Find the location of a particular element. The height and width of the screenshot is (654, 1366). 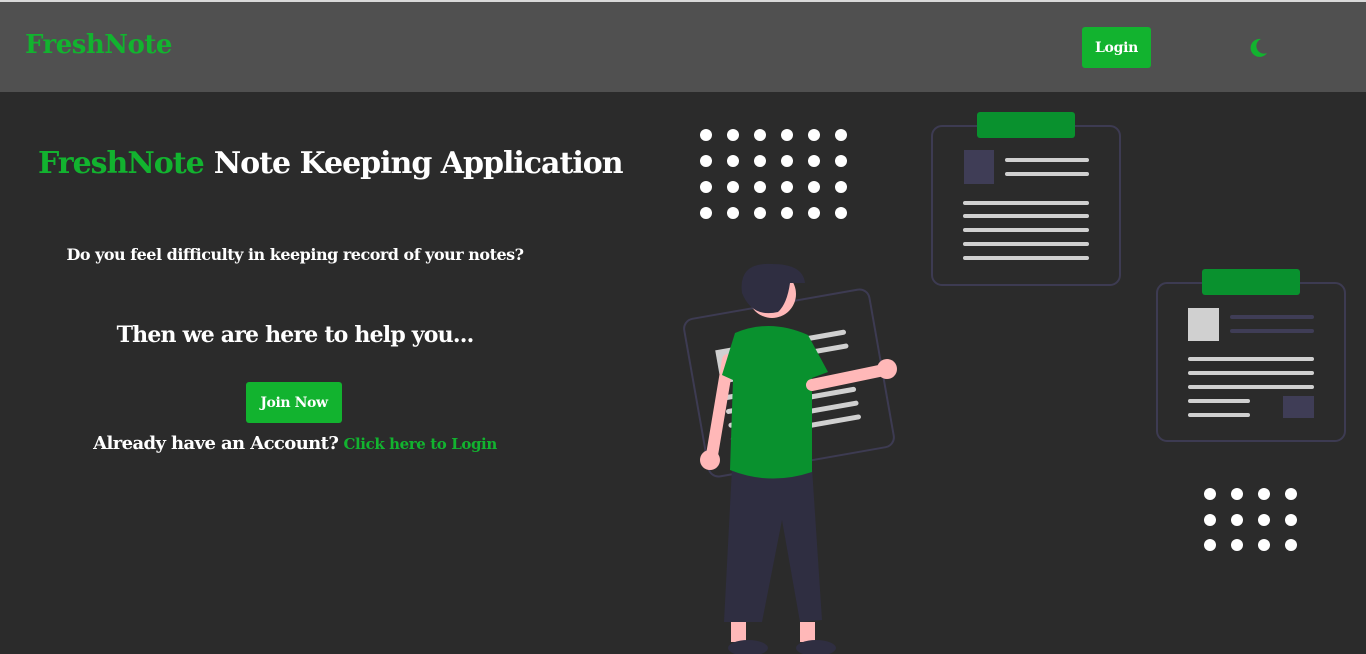

account-text: Already have an Account? is located at coordinates (216, 443).